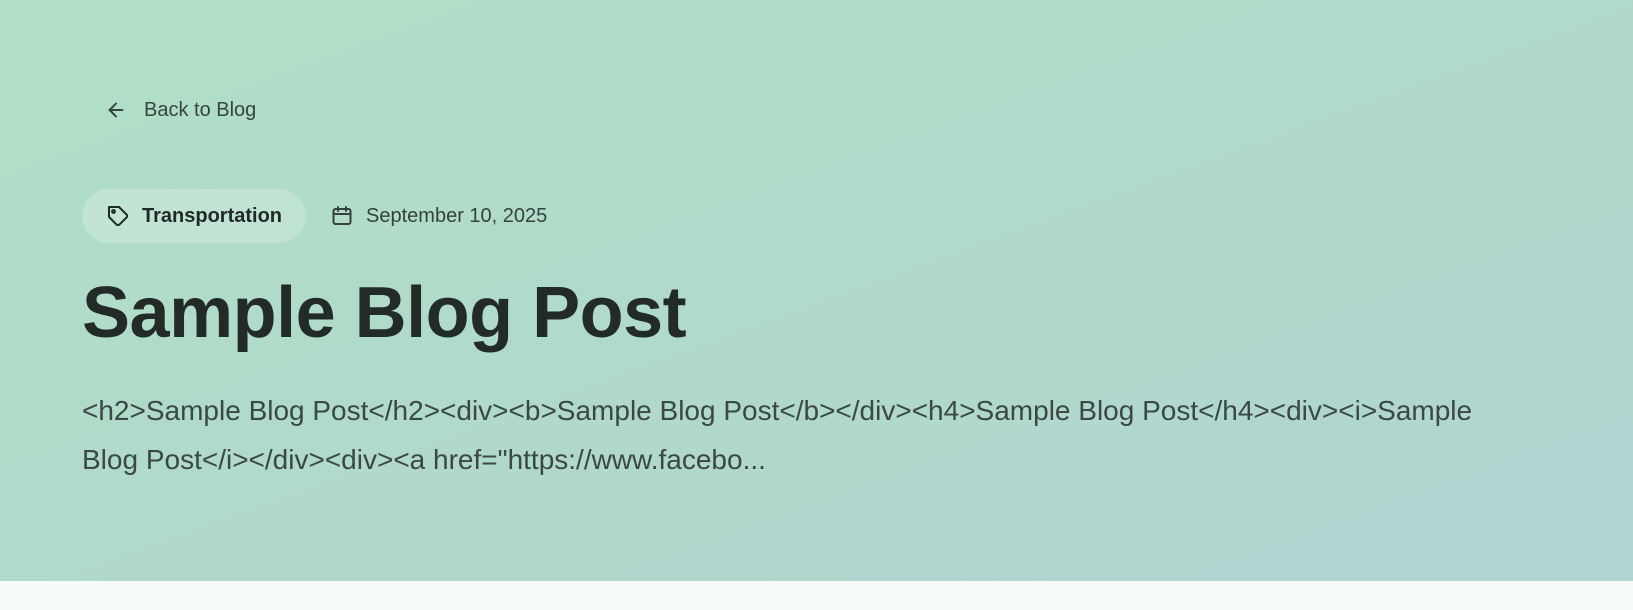 Image resolution: width=1633 pixels, height=610 pixels. I want to click on post-meta: Transportation September 10, 2025, so click(314, 216).